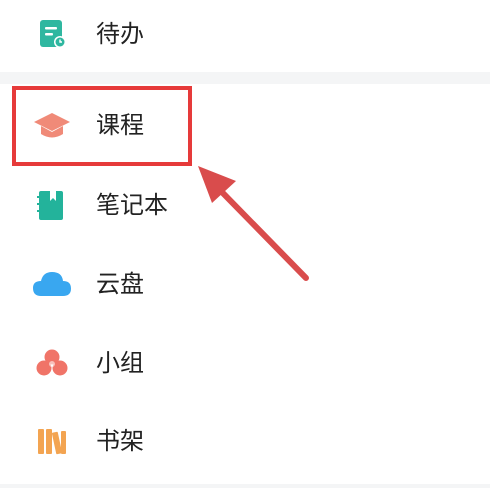 The width and height of the screenshot is (490, 488). Describe the element at coordinates (120, 34) in the screenshot. I see `menu-item-label: 待办` at that location.